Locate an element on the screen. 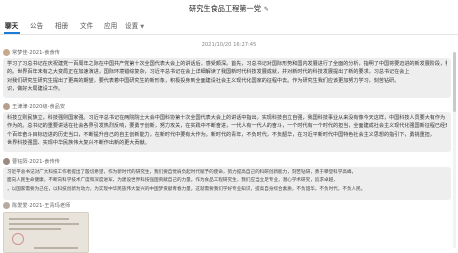 This screenshot has height=253, width=458. tab-apps: 应用 is located at coordinates (110, 26).